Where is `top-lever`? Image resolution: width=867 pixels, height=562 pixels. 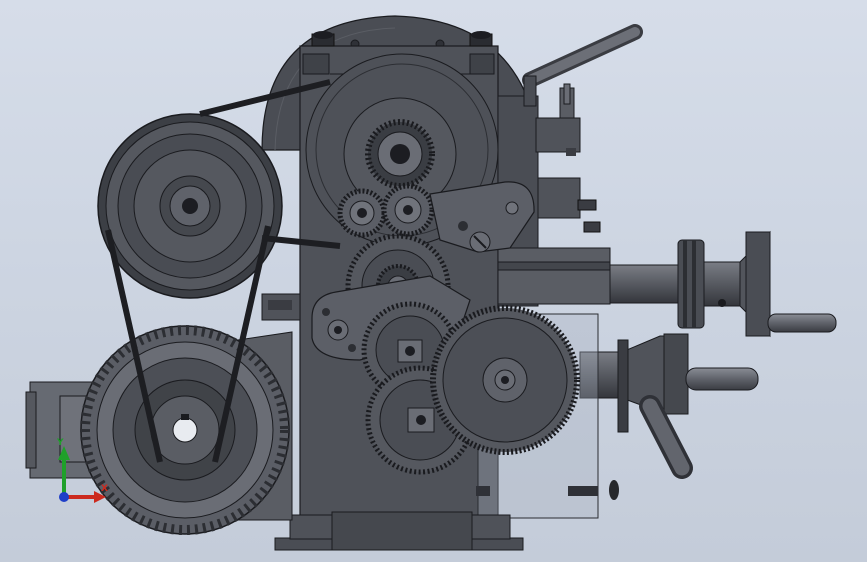 top-lever is located at coordinates (582, 65).